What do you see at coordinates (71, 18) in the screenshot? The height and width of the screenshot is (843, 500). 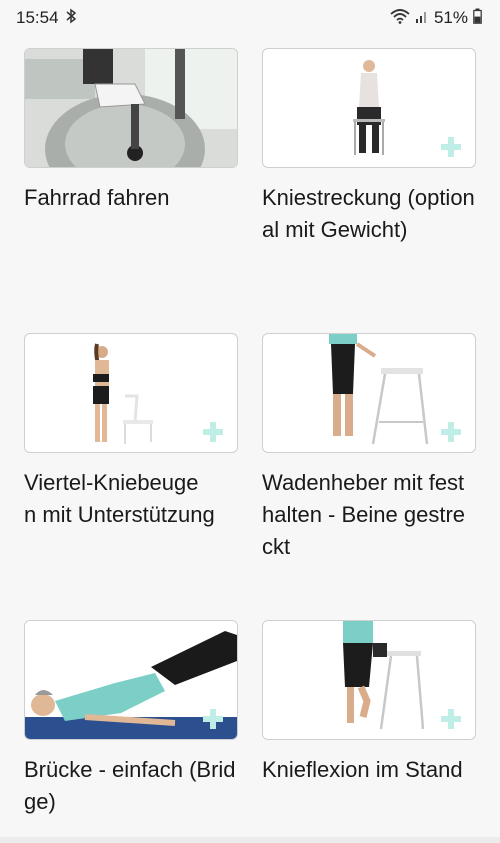 I see `bluetooth-icon` at bounding box center [71, 18].